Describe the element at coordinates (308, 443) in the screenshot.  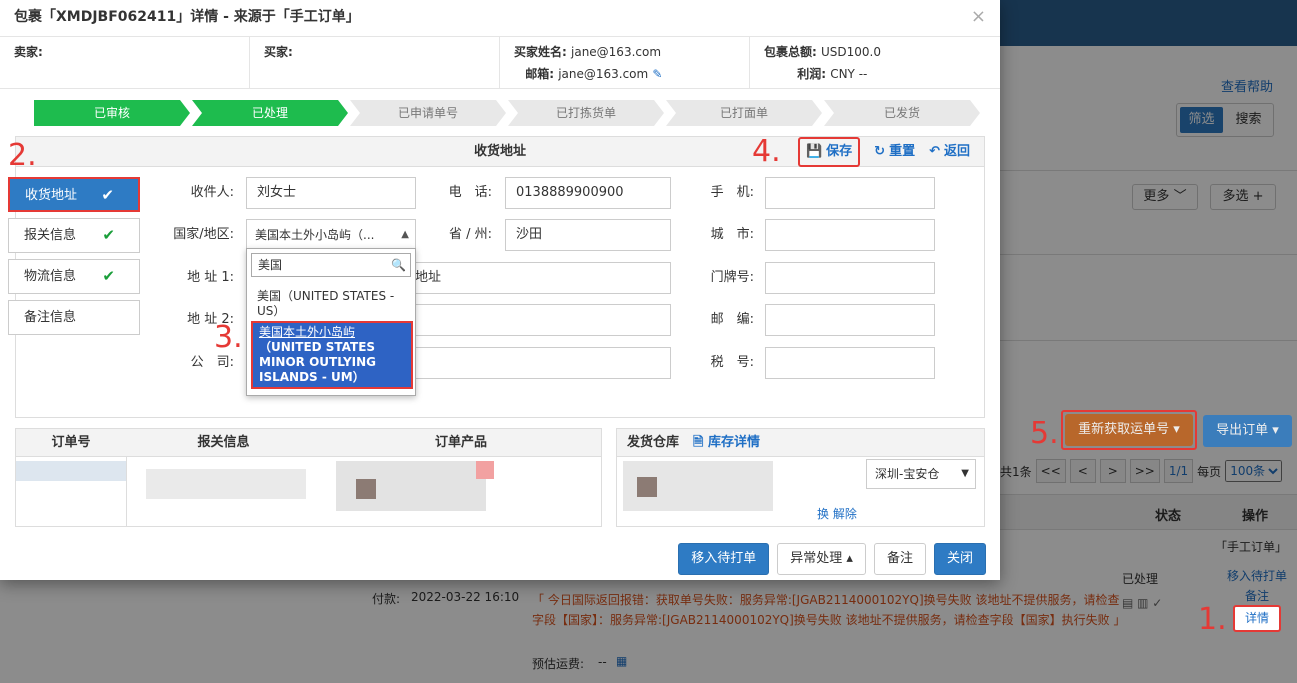
I see `order-table-header: 订单号 报关信息 订单产品` at that location.